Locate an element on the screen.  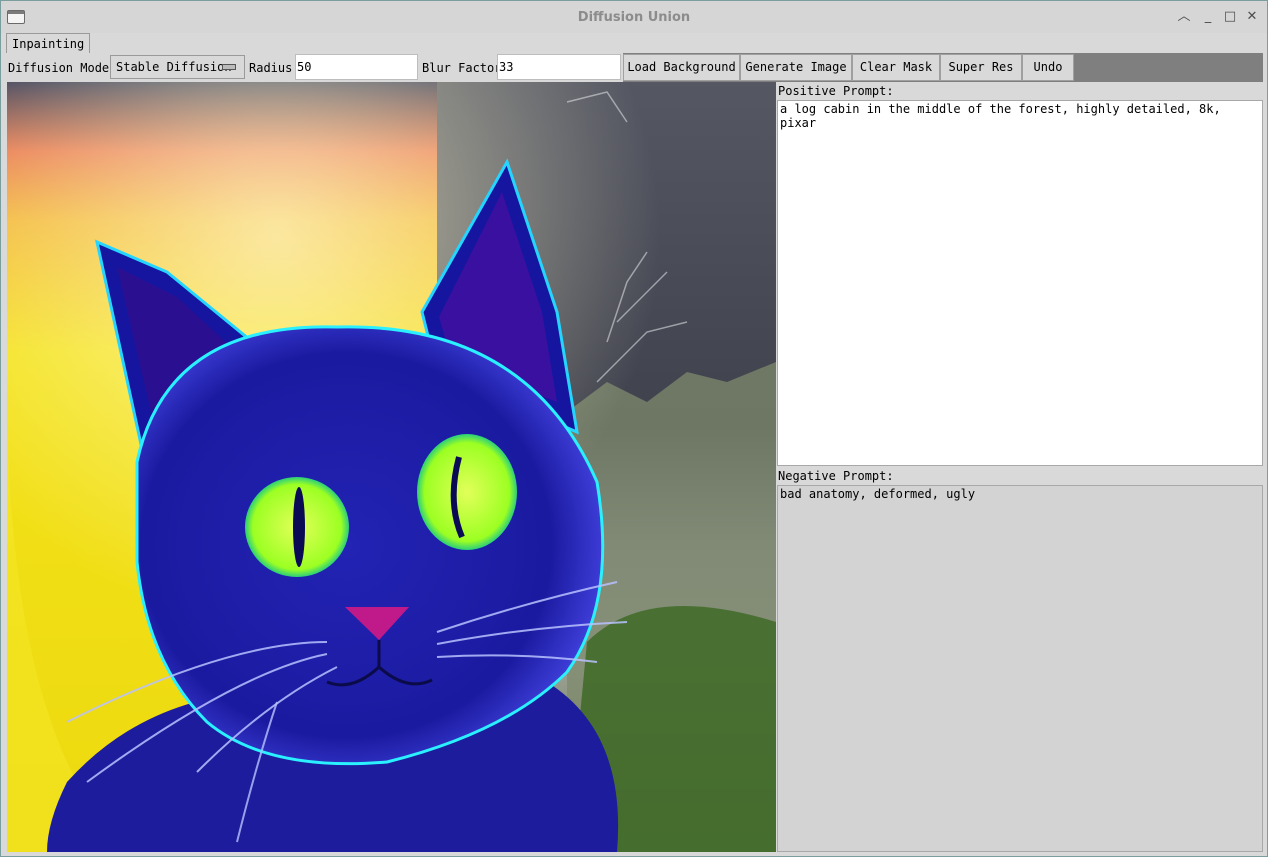
chevron-up-icon: ︿ is located at coordinates (1184, 17).